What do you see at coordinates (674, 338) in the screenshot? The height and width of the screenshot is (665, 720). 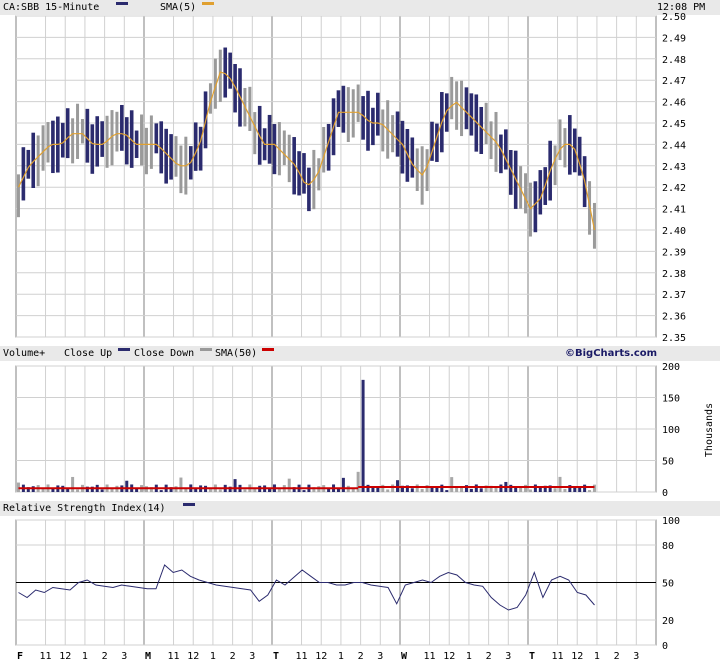 I see `price-tick-label: 2.35` at bounding box center [674, 338].